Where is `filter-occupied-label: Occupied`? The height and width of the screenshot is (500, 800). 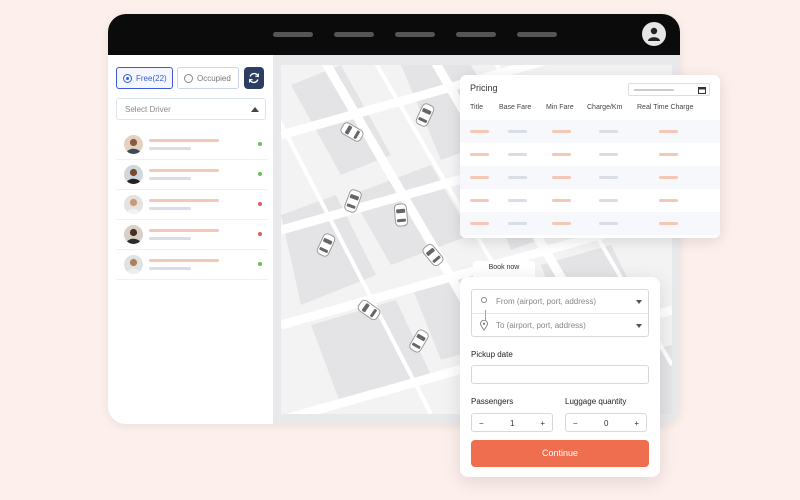 filter-occupied-label: Occupied is located at coordinates (214, 78).